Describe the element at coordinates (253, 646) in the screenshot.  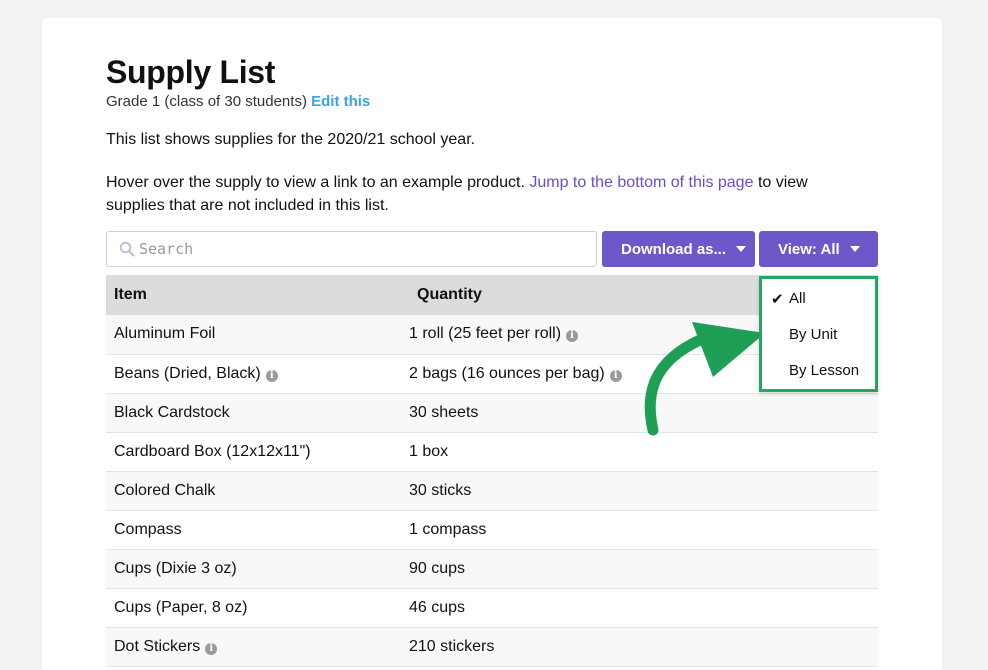
I see `item-cell: Dot Stickers i` at that location.